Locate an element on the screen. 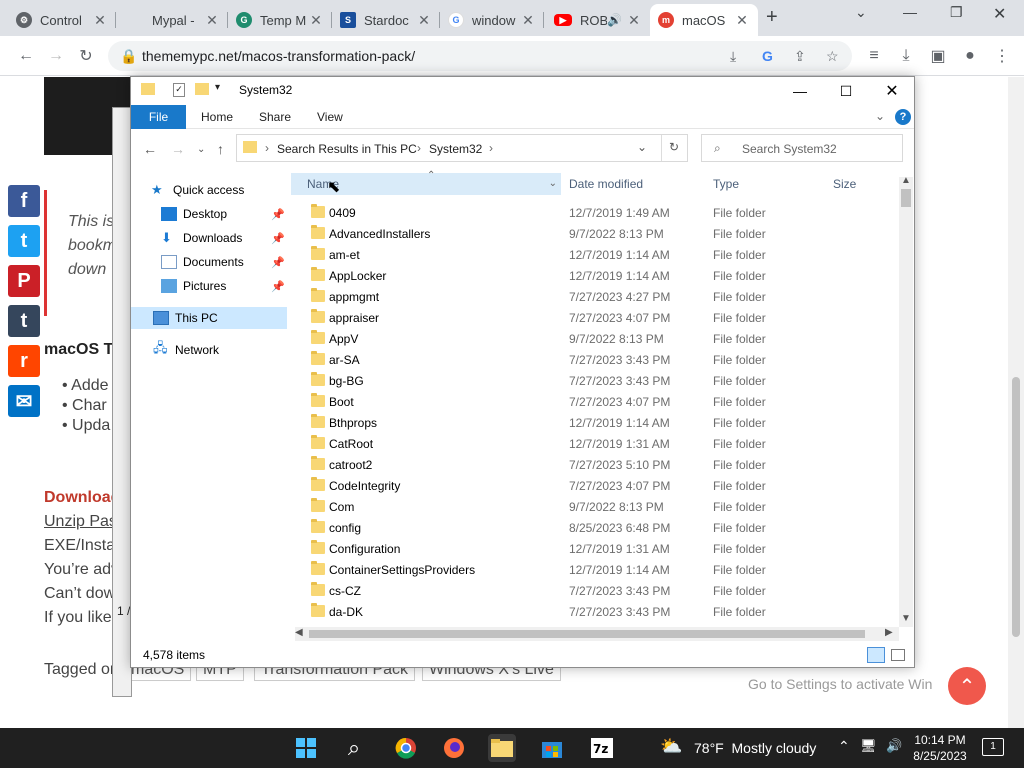 This screenshot has height=768, width=1024. page-scrollbar is located at coordinates (1016, 402).